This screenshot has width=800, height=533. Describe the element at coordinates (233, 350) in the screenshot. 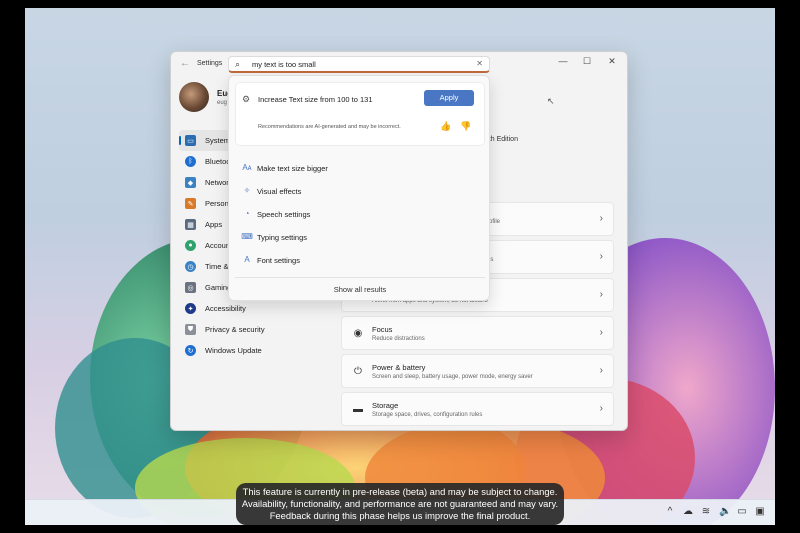

I see `sidebar-item-label: Windows Update` at that location.